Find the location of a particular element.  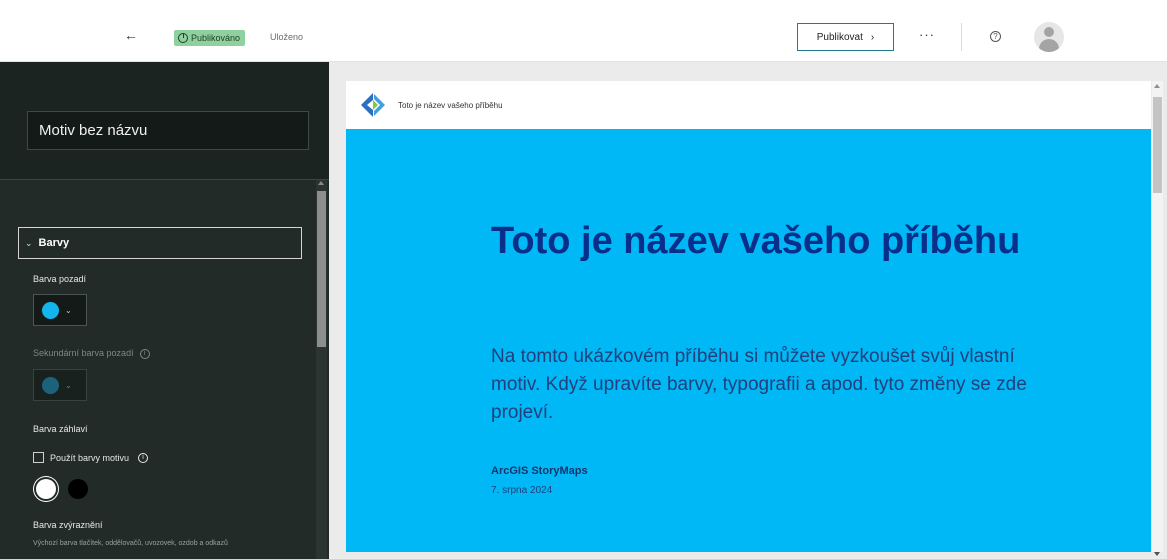

published-clock-icon is located at coordinates (183, 38).